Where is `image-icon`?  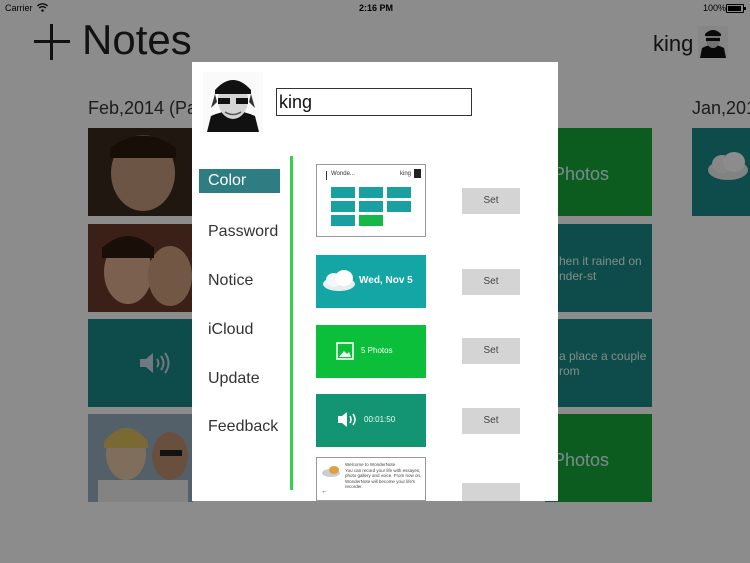
image-icon is located at coordinates (345, 351).